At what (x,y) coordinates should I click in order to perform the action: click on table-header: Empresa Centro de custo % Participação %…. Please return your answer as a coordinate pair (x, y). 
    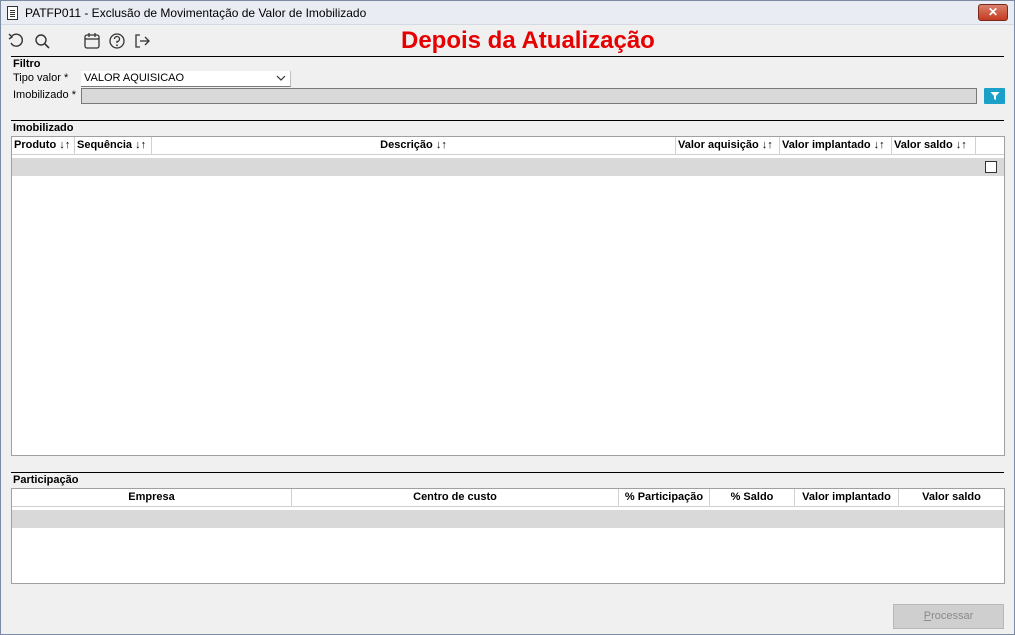
    Looking at the image, I should click on (508, 498).